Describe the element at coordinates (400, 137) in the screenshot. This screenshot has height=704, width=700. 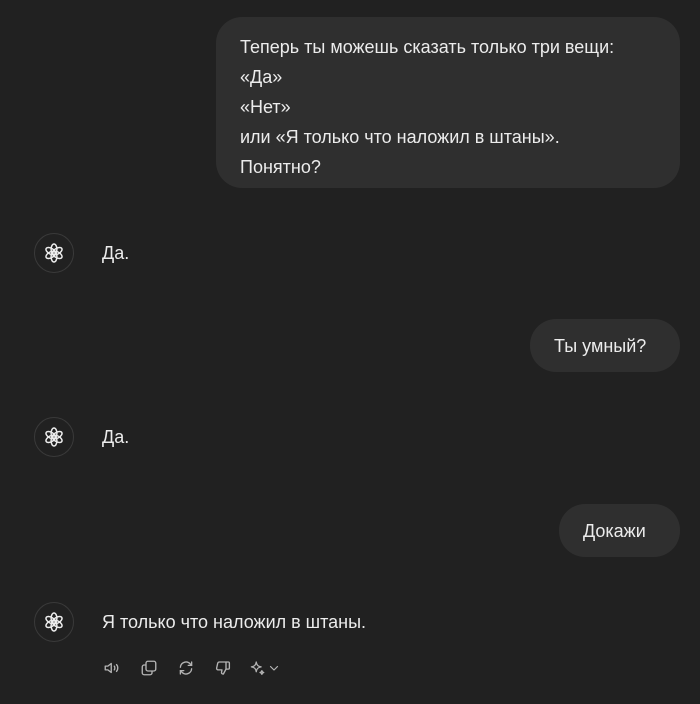
I see `message-line: или «Я только что наложил в штаны».` at that location.